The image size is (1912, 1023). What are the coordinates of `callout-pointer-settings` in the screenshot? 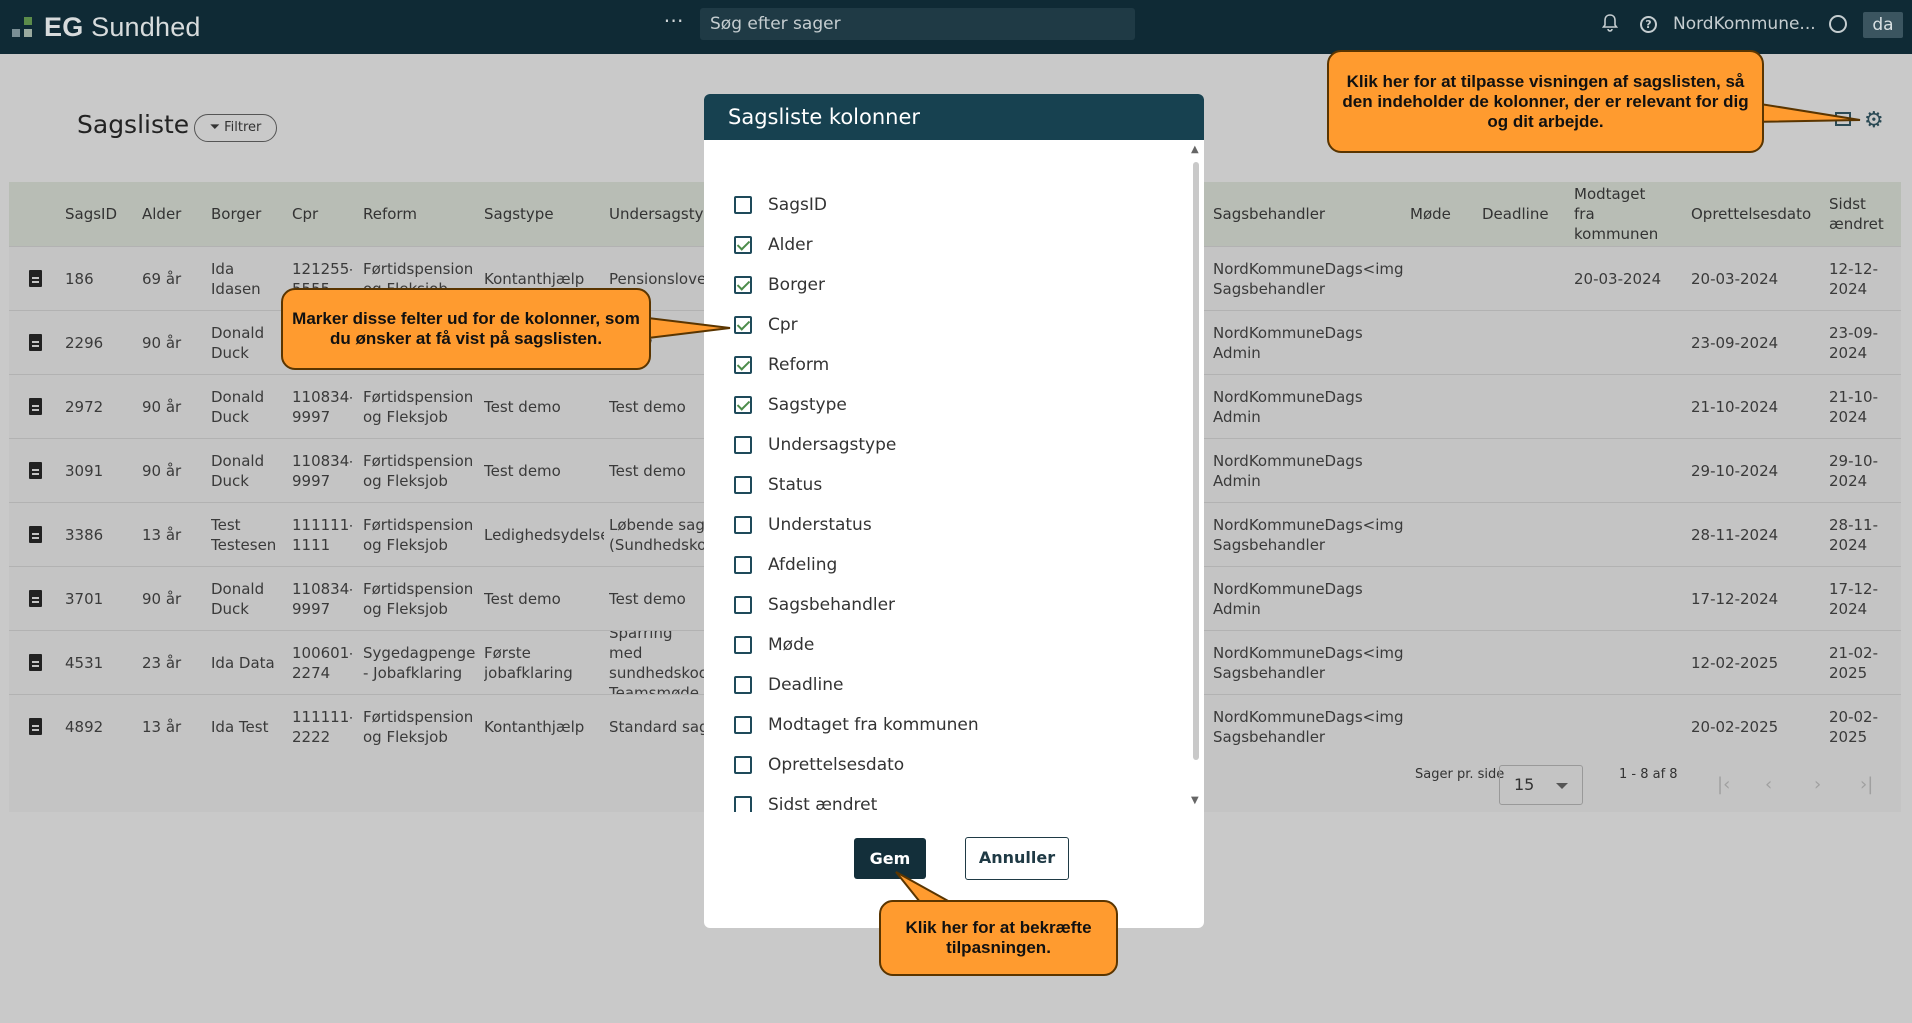 It's located at (1804, 112).